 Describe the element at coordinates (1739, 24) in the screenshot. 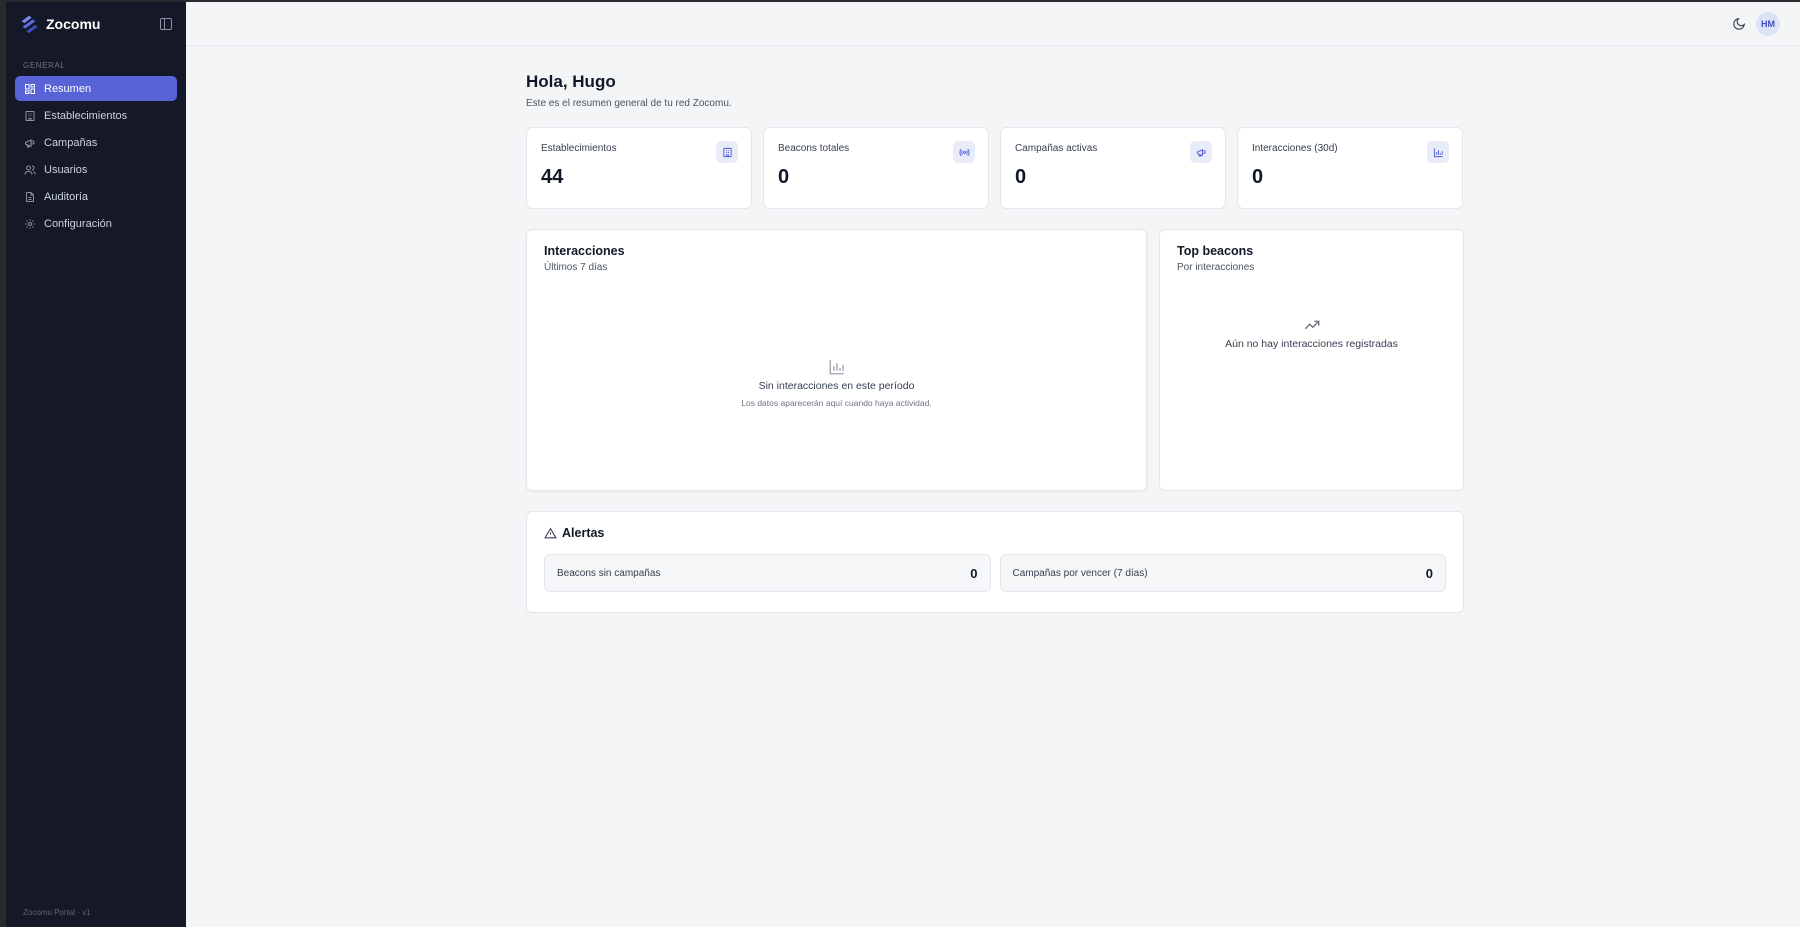

I see `moon-icon` at that location.